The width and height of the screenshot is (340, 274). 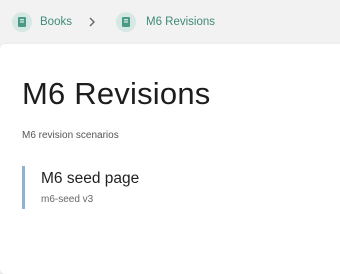 What do you see at coordinates (163, 187) in the screenshot?
I see `page-list-item: M6 seed page m6-seed v3` at bounding box center [163, 187].